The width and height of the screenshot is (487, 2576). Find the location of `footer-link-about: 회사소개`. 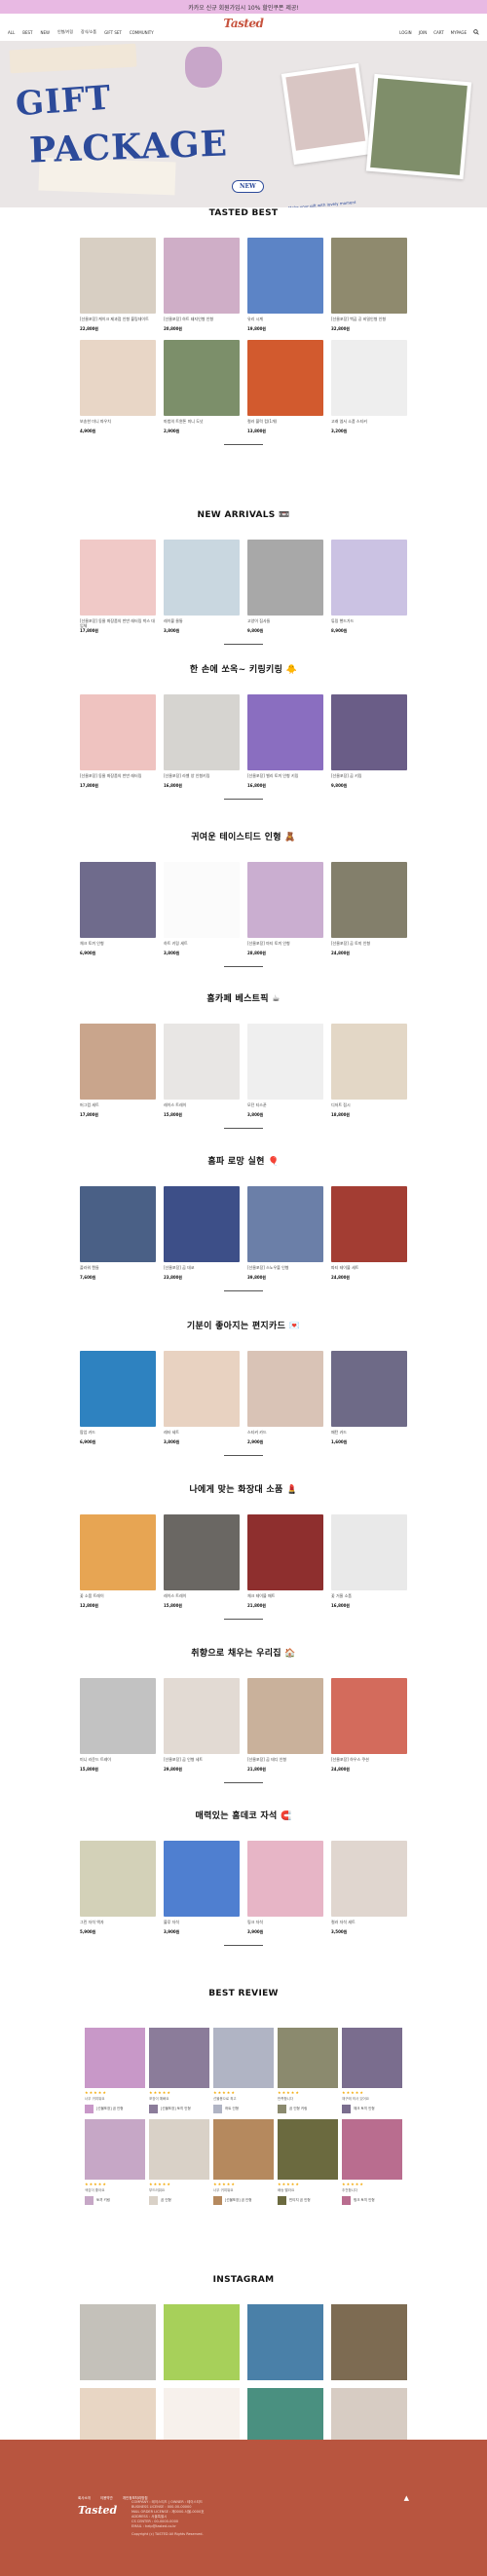

footer-link-about: 회사소개 is located at coordinates (84, 2498).